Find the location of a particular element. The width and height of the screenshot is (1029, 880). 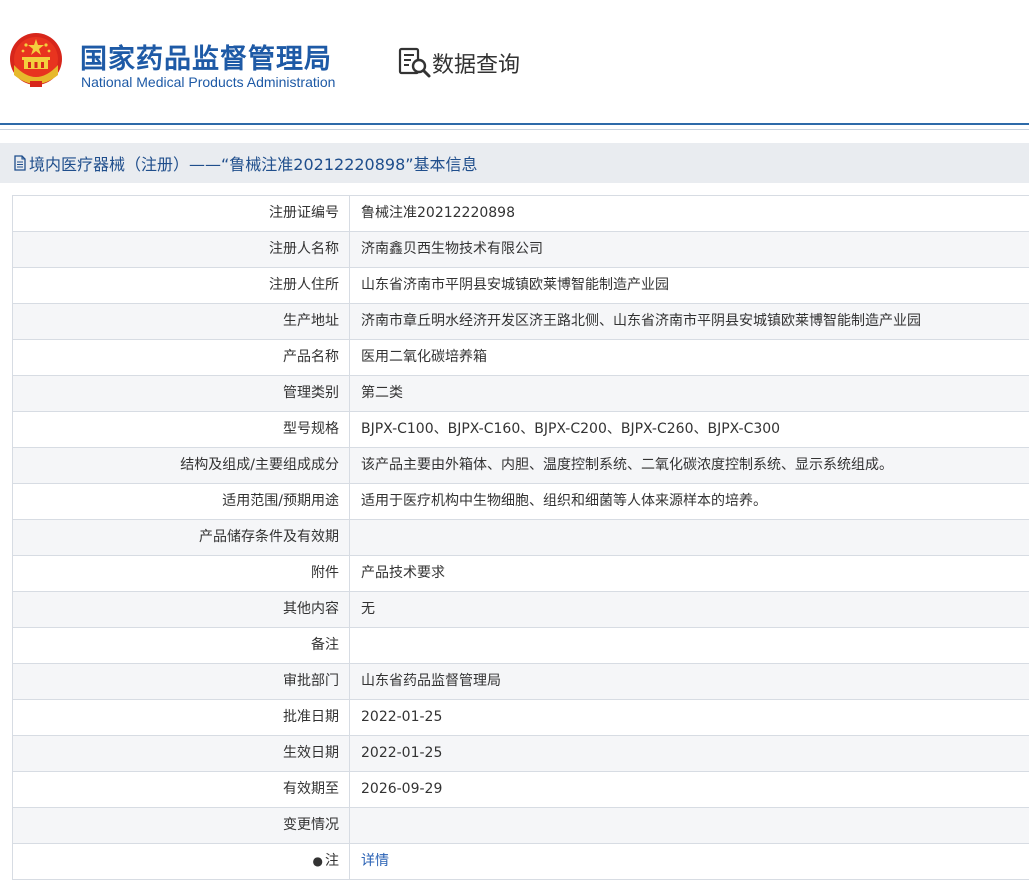

lightbulb-icon: ● is located at coordinates (317, 861).